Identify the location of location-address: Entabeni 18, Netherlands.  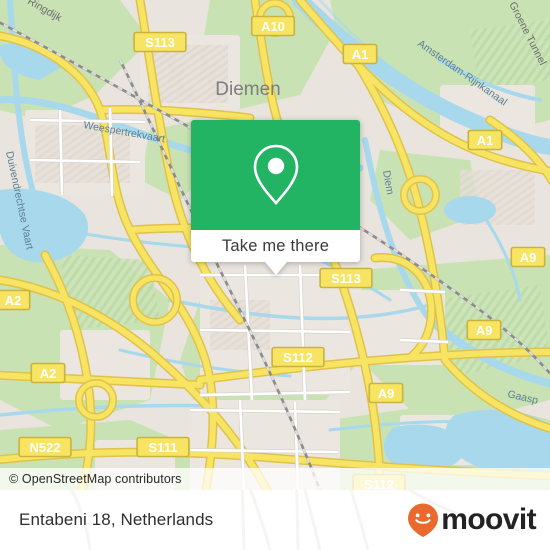
(116, 519).